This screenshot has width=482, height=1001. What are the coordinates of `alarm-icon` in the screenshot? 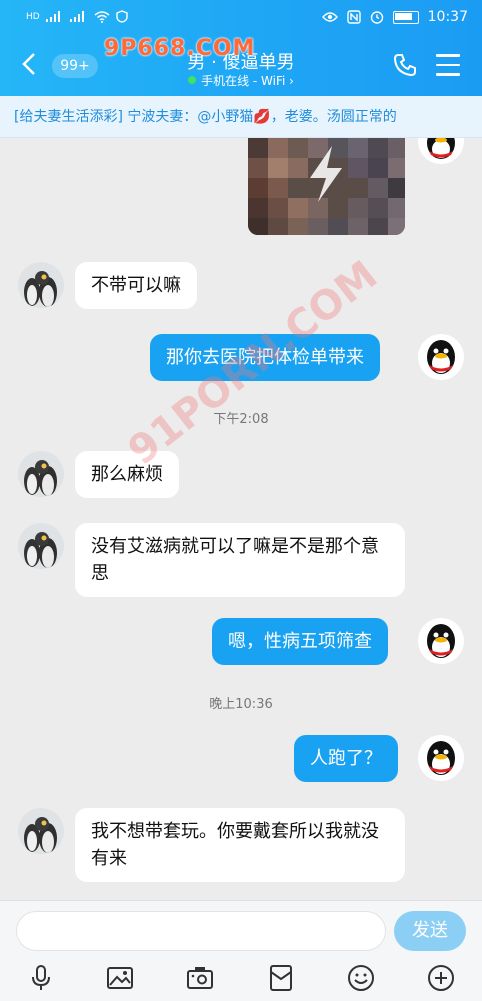 It's located at (376, 17).